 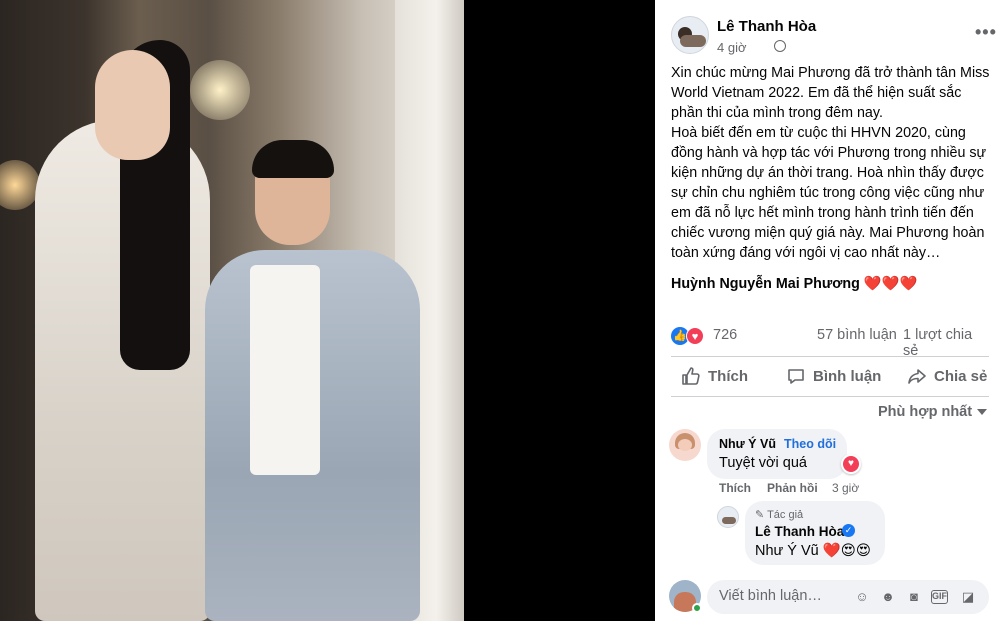 What do you see at coordinates (690, 35) in the screenshot?
I see `author-avatar` at bounding box center [690, 35].